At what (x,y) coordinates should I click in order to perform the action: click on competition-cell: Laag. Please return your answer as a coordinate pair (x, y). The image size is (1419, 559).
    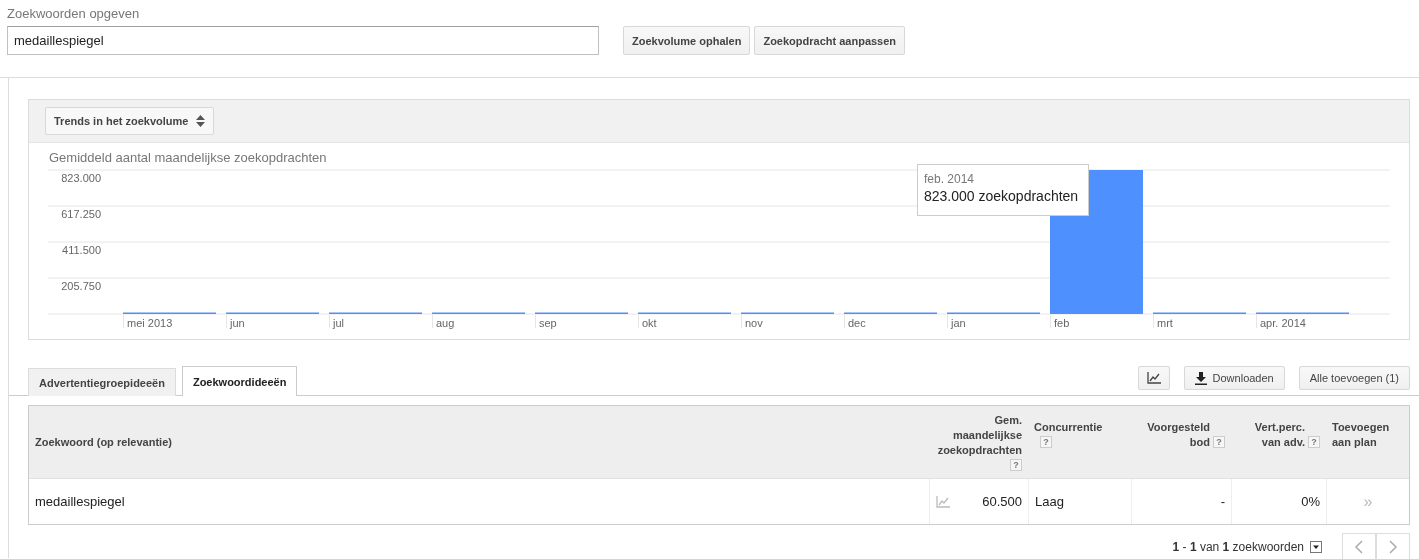
    Looking at the image, I should click on (1049, 501).